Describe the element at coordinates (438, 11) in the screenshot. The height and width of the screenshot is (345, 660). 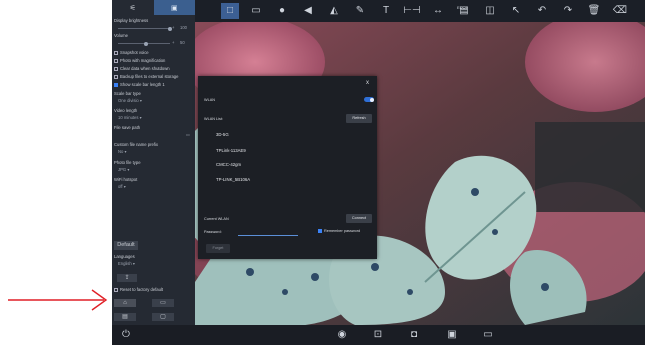
I see `arrow-measure-icon: ↔` at that location.